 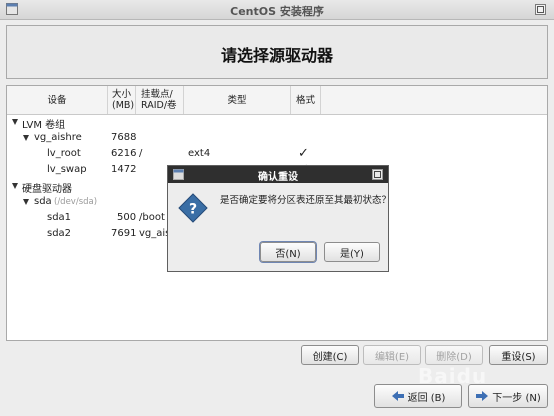 I want to click on column-format: 格式, so click(x=306, y=100).